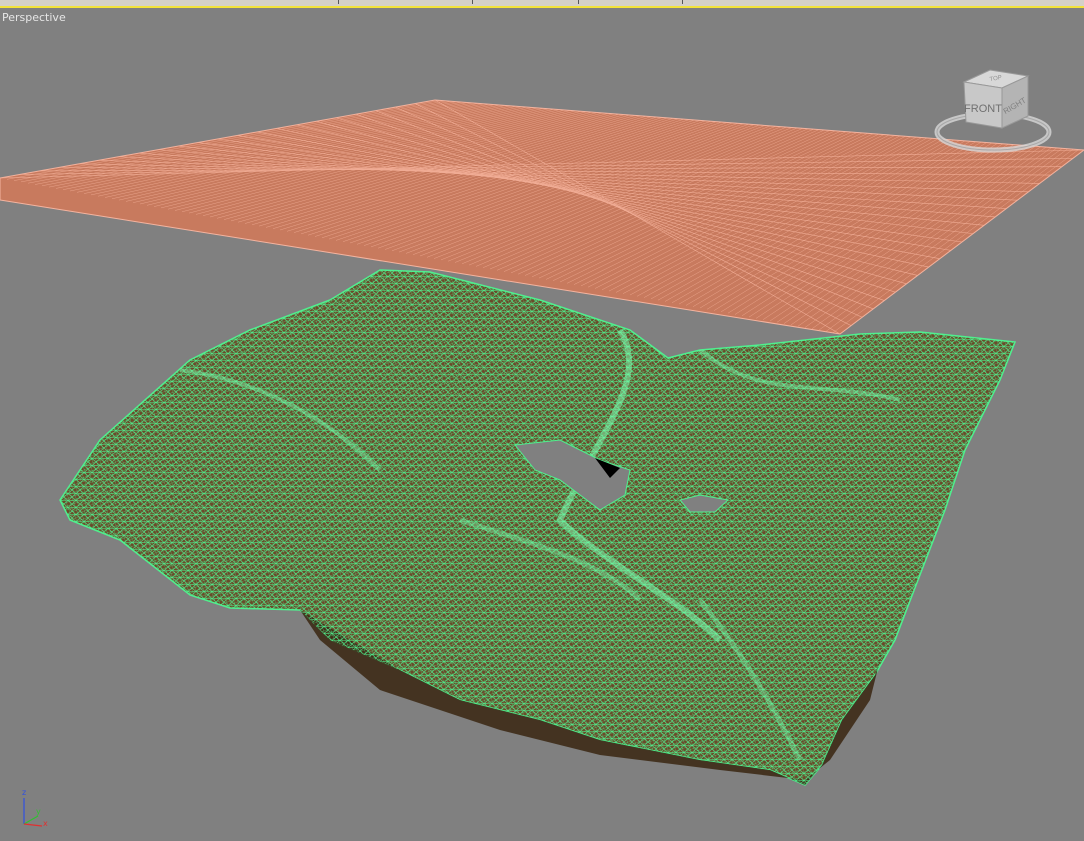 The height and width of the screenshot is (841, 1084). I want to click on axis-tripod-icon: z y x, so click(35, 808).